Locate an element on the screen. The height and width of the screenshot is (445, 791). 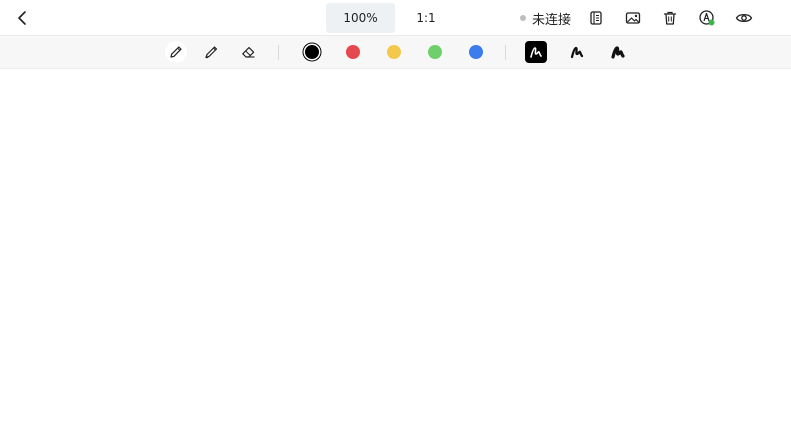
color-green-swatch is located at coordinates (435, 52).